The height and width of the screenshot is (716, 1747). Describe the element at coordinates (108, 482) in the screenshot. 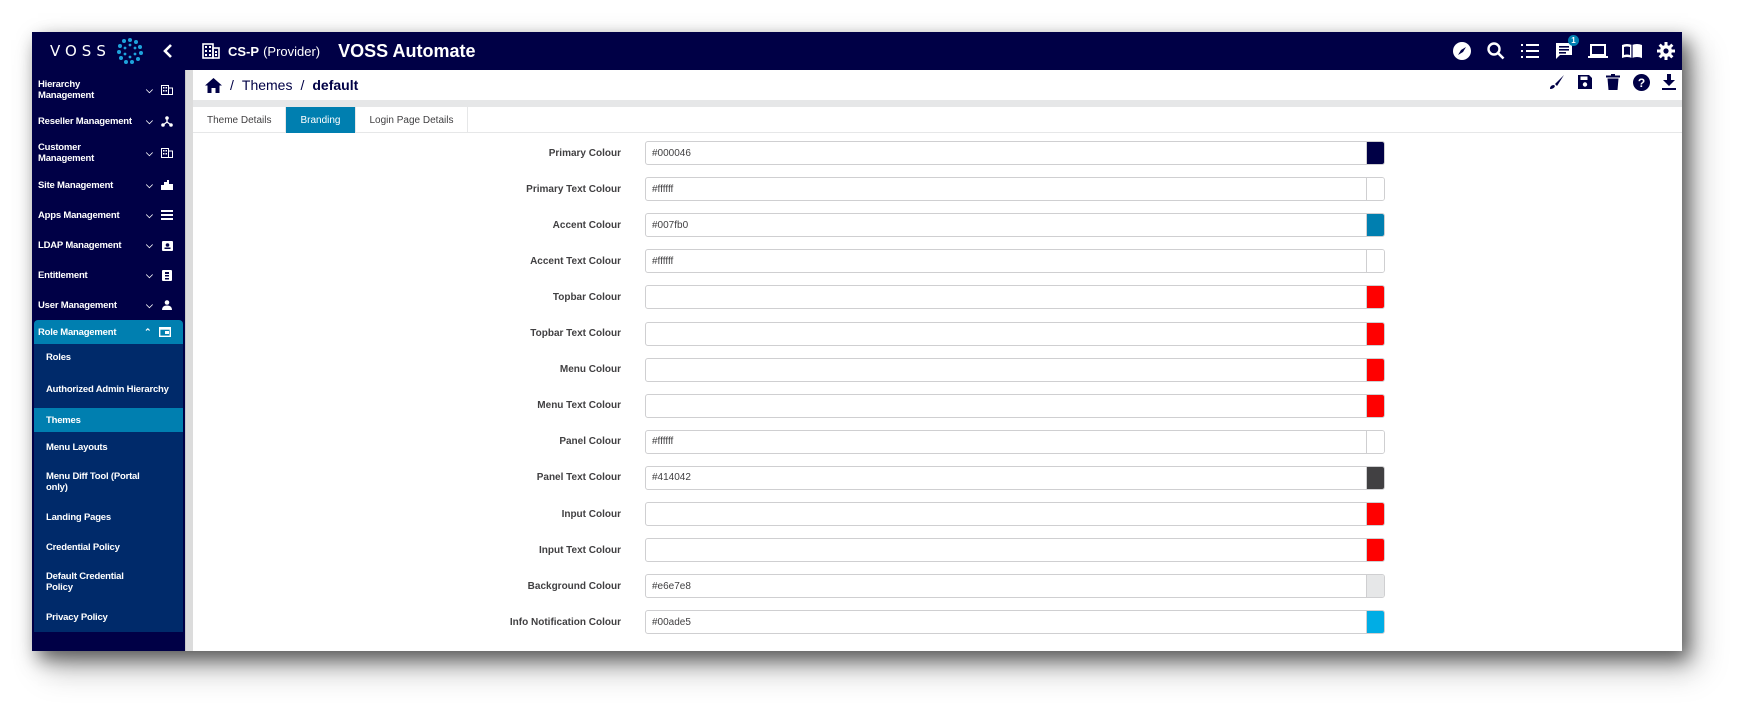

I see `sidebar-subitem-menu-diff-tool: Menu Diff Tool (Portal only)` at that location.